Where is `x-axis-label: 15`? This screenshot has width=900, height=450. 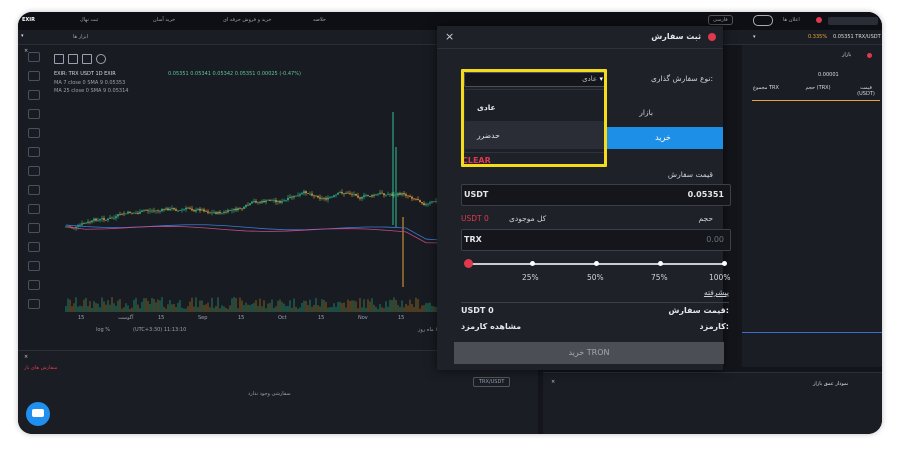
x-axis-label: 15 is located at coordinates (241, 318).